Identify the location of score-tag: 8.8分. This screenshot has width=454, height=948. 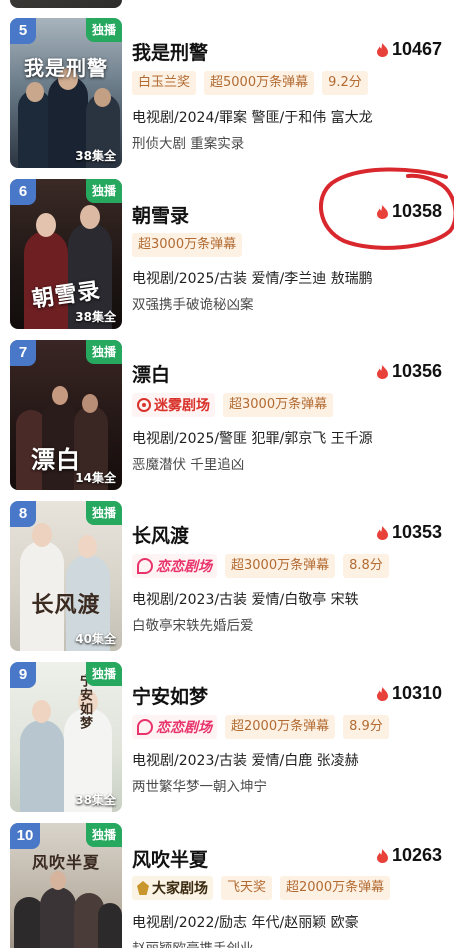
(366, 566).